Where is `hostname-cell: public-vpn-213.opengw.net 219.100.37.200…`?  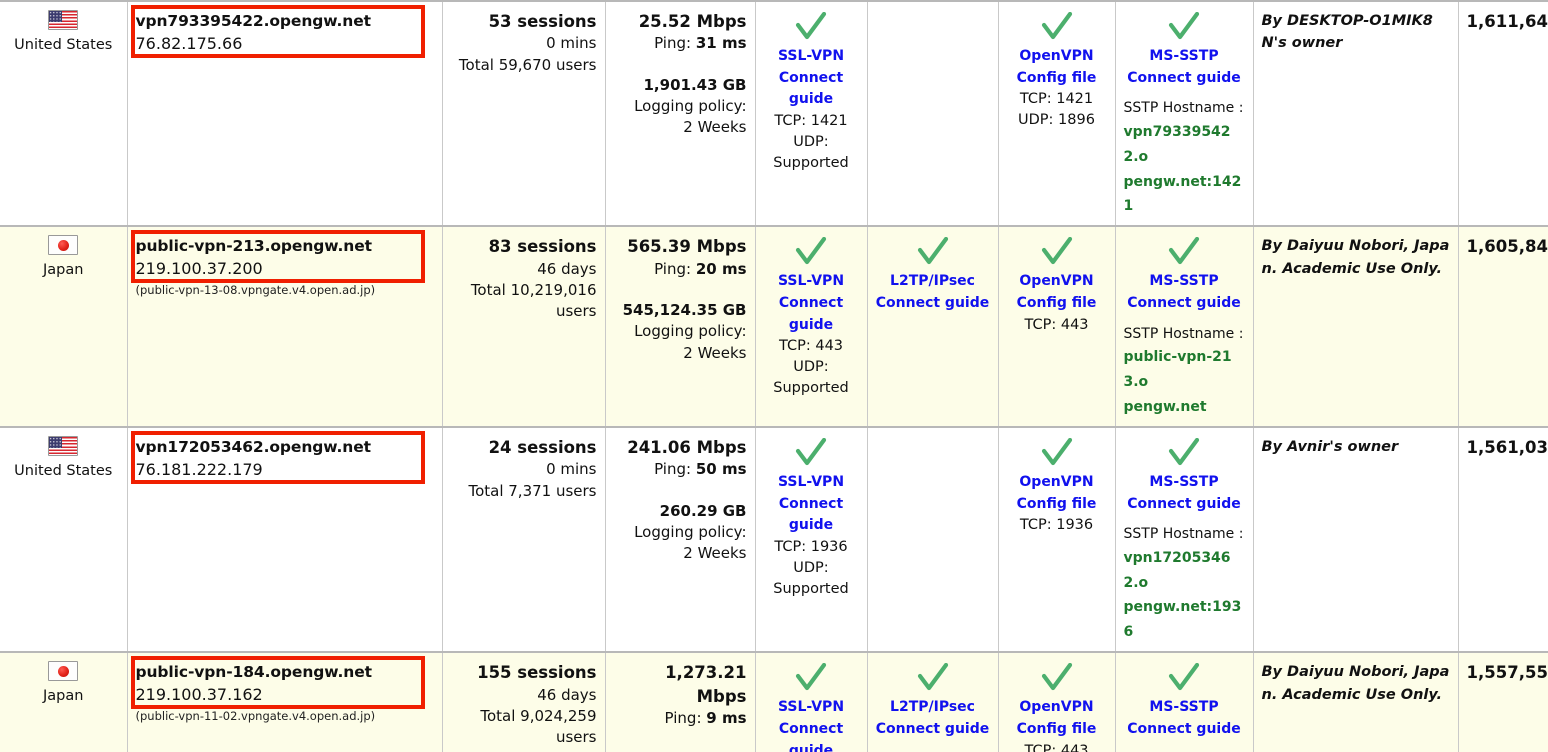
hostname-cell: public-vpn-213.opengw.net 219.100.37.200… is located at coordinates (285, 326).